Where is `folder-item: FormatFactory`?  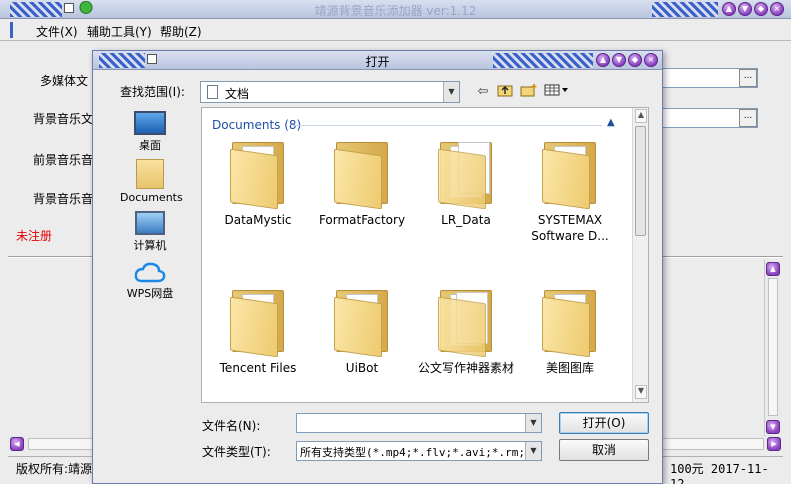
folder-item: FormatFactory is located at coordinates (362, 183).